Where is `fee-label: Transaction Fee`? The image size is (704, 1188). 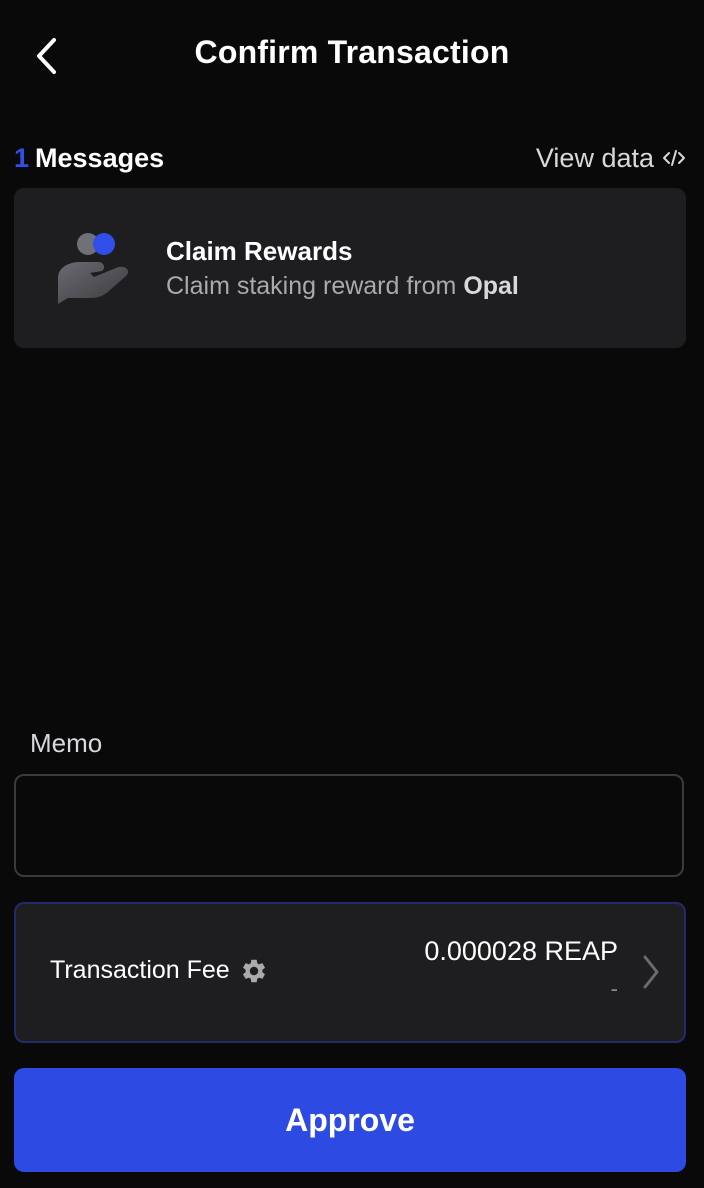 fee-label: Transaction Fee is located at coordinates (140, 970).